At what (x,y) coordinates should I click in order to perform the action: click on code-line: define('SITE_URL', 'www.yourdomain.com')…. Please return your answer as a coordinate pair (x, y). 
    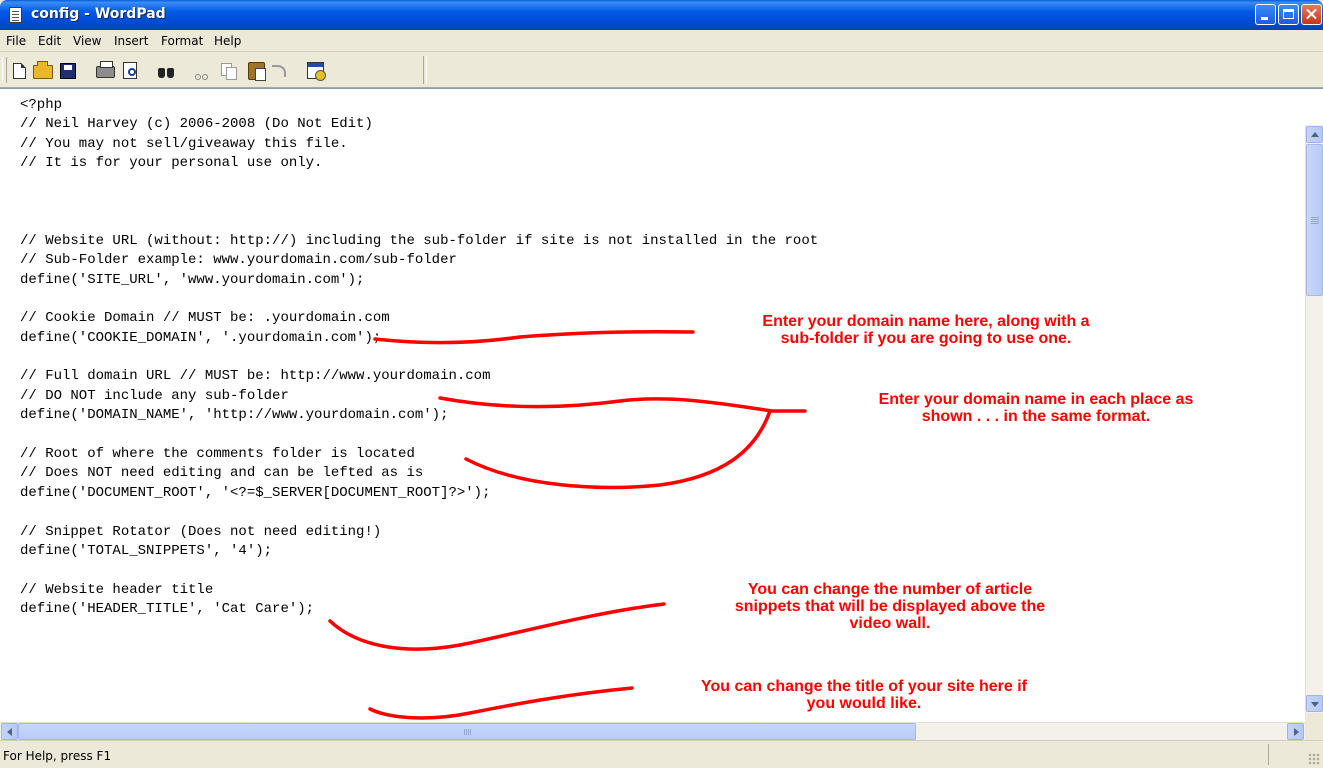
    Looking at the image, I should click on (419, 280).